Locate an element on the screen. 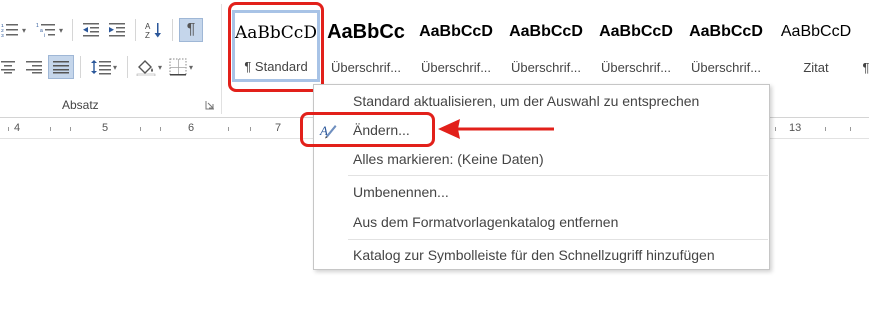 Image resolution: width=869 pixels, height=309 pixels. paint-bucket-icon is located at coordinates (146, 68).